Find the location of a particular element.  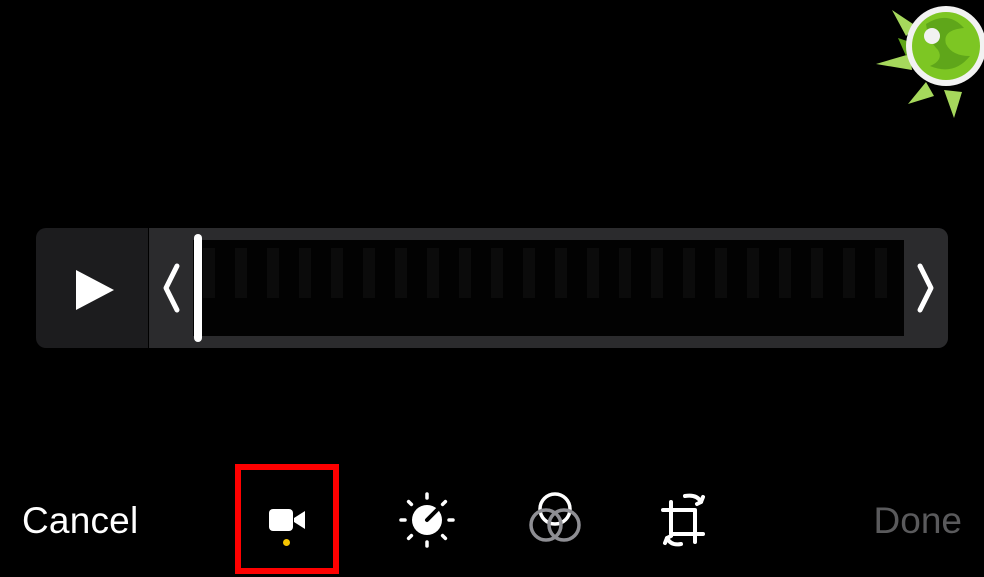

cancel-button: Cancel is located at coordinates (80, 521).